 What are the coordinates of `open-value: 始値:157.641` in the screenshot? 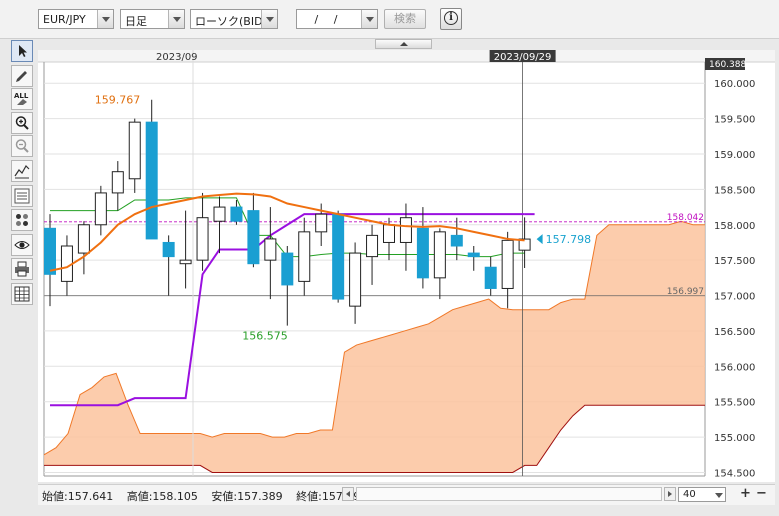 It's located at (78, 496).